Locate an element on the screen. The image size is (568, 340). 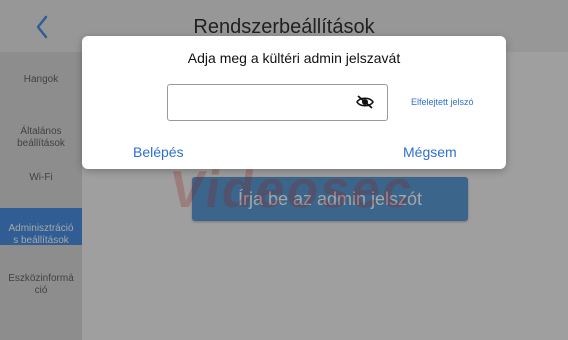
forgot-password-link: Elfelejtett jelszó is located at coordinates (442, 102).